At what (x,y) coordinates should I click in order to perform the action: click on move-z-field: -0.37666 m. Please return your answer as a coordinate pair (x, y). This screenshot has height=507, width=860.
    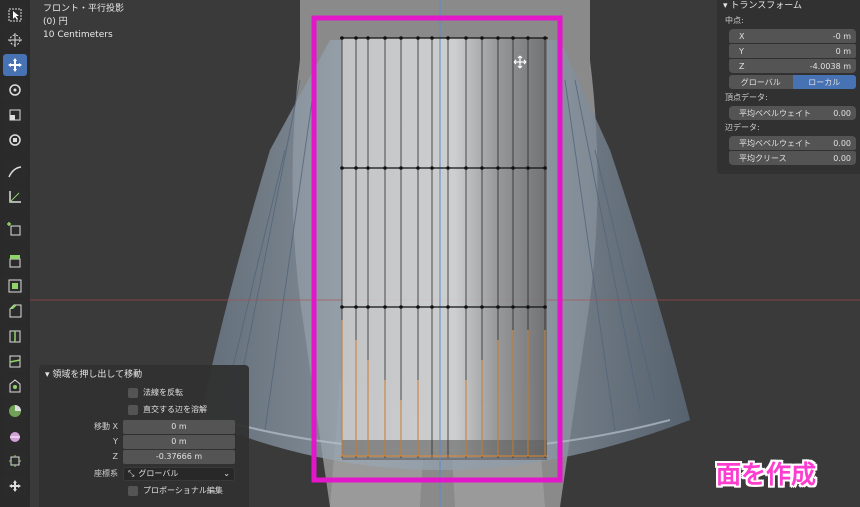
    Looking at the image, I should click on (179, 456).